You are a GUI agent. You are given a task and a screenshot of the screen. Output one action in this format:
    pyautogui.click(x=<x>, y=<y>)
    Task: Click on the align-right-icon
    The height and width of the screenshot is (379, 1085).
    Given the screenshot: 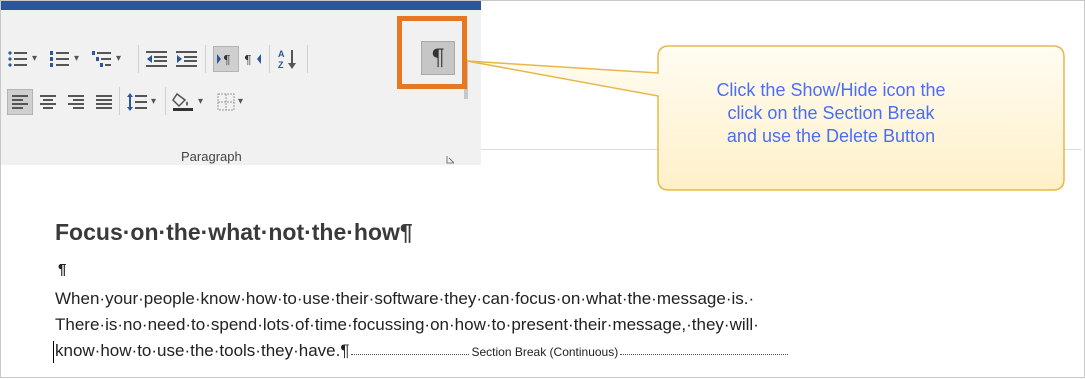 What is the action you would take?
    pyautogui.click(x=76, y=102)
    